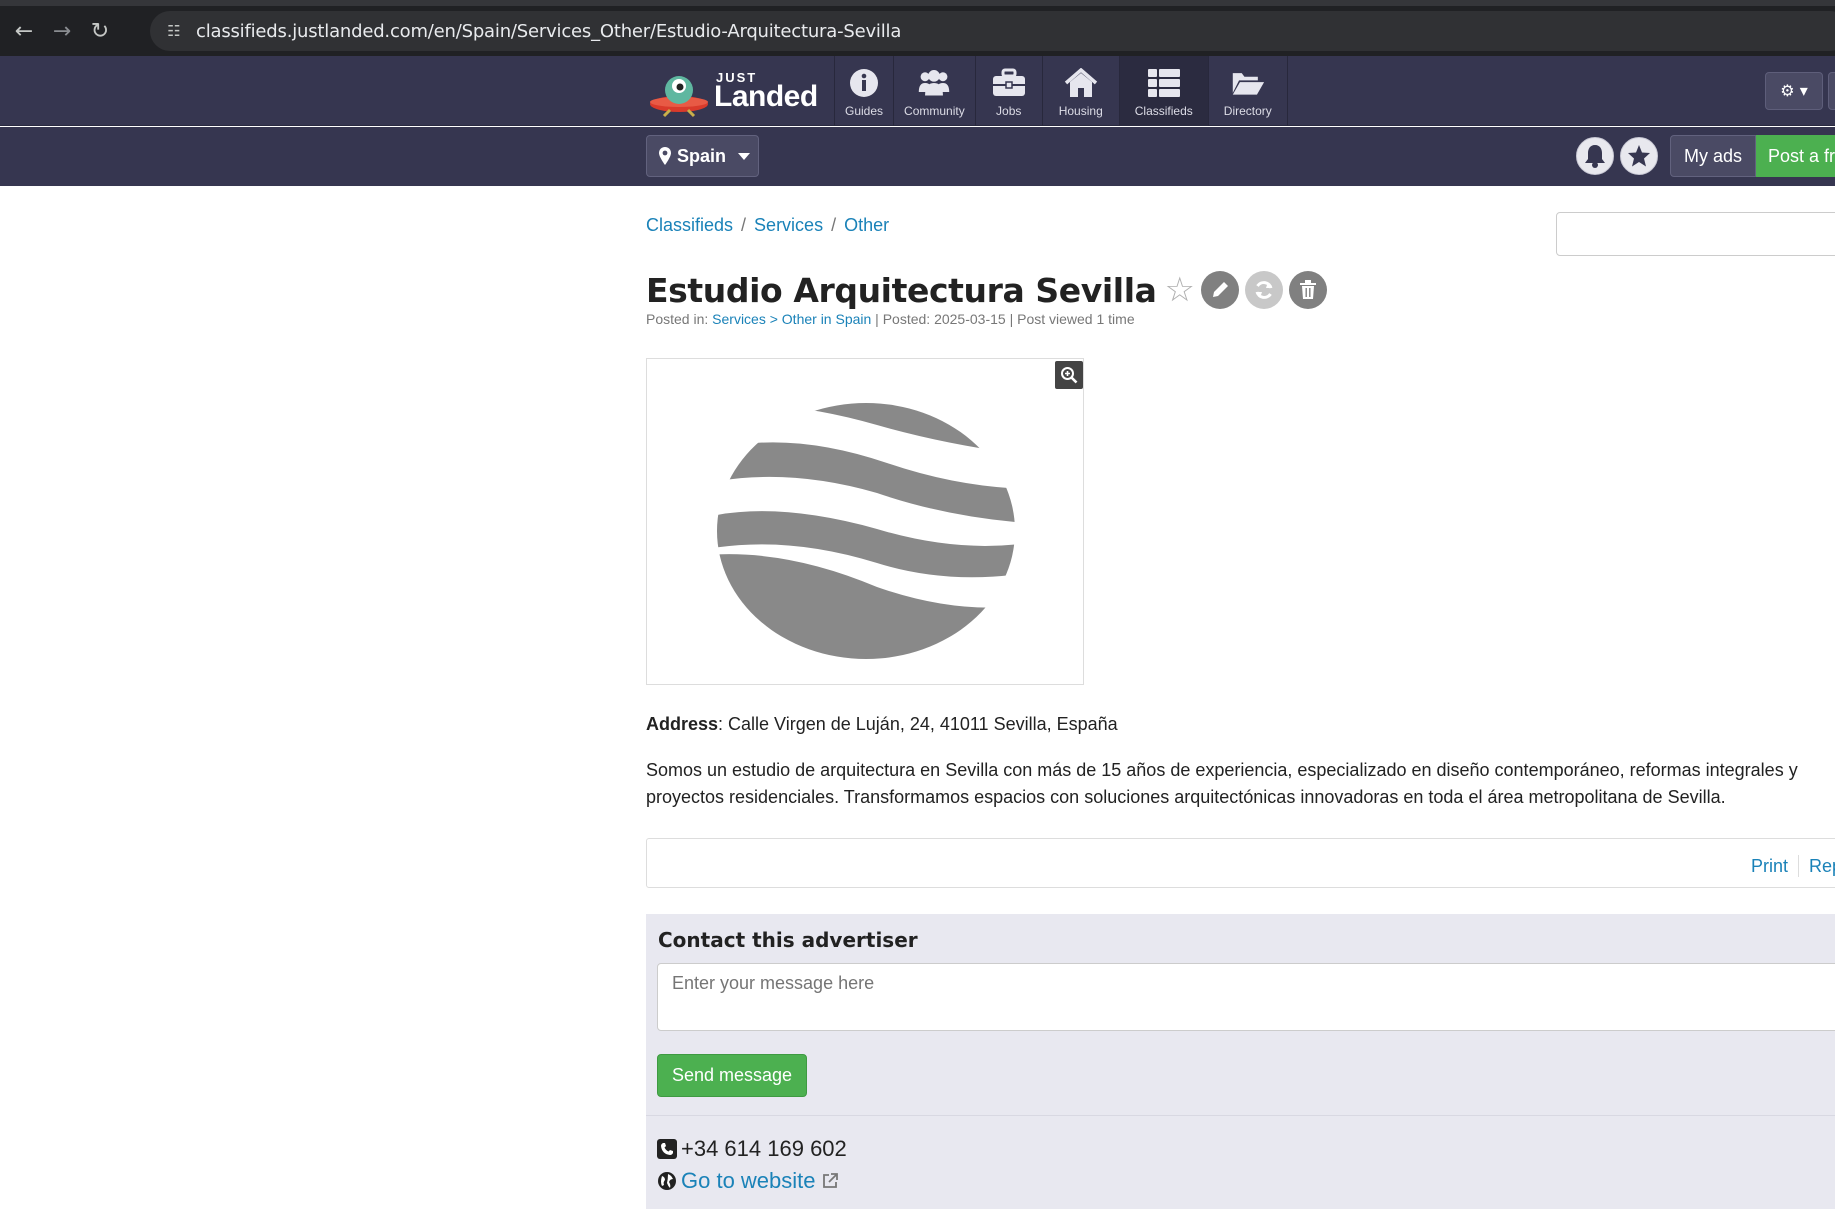 This screenshot has height=1225, width=1835. I want to click on breadcrumb: Classifieds / Services / Other, so click(767, 225).